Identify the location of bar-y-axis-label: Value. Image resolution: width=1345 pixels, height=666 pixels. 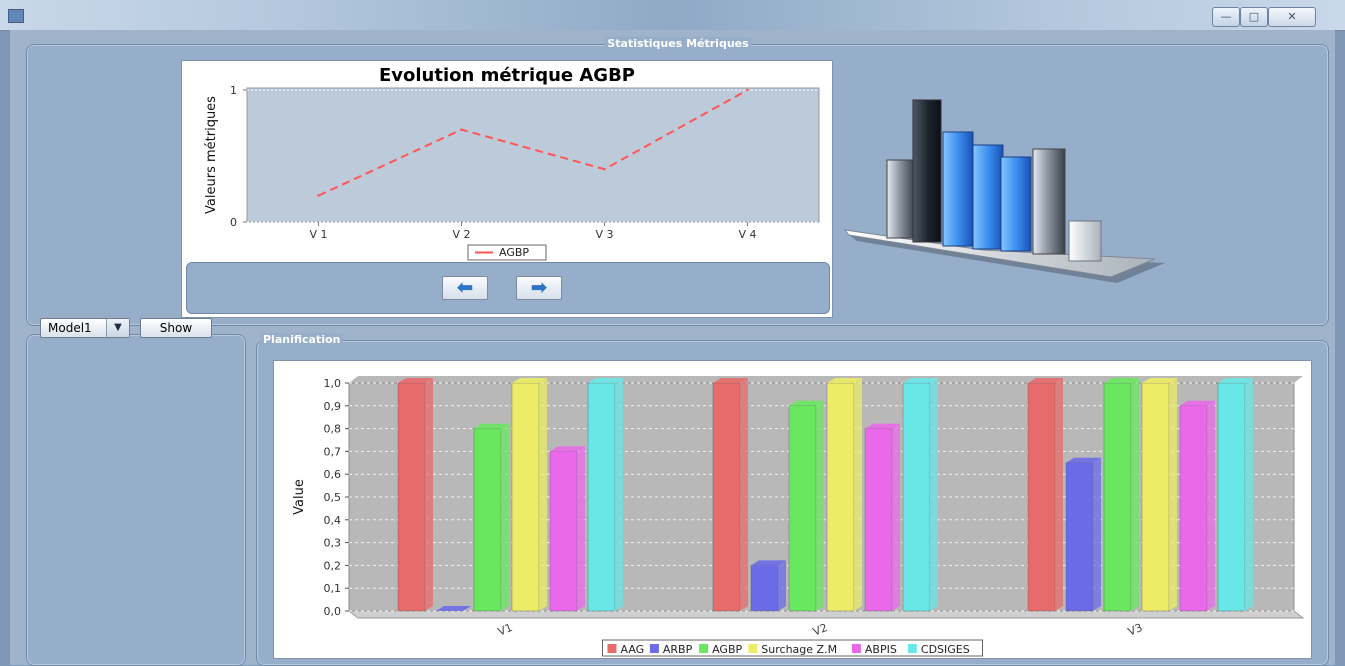
(299, 497).